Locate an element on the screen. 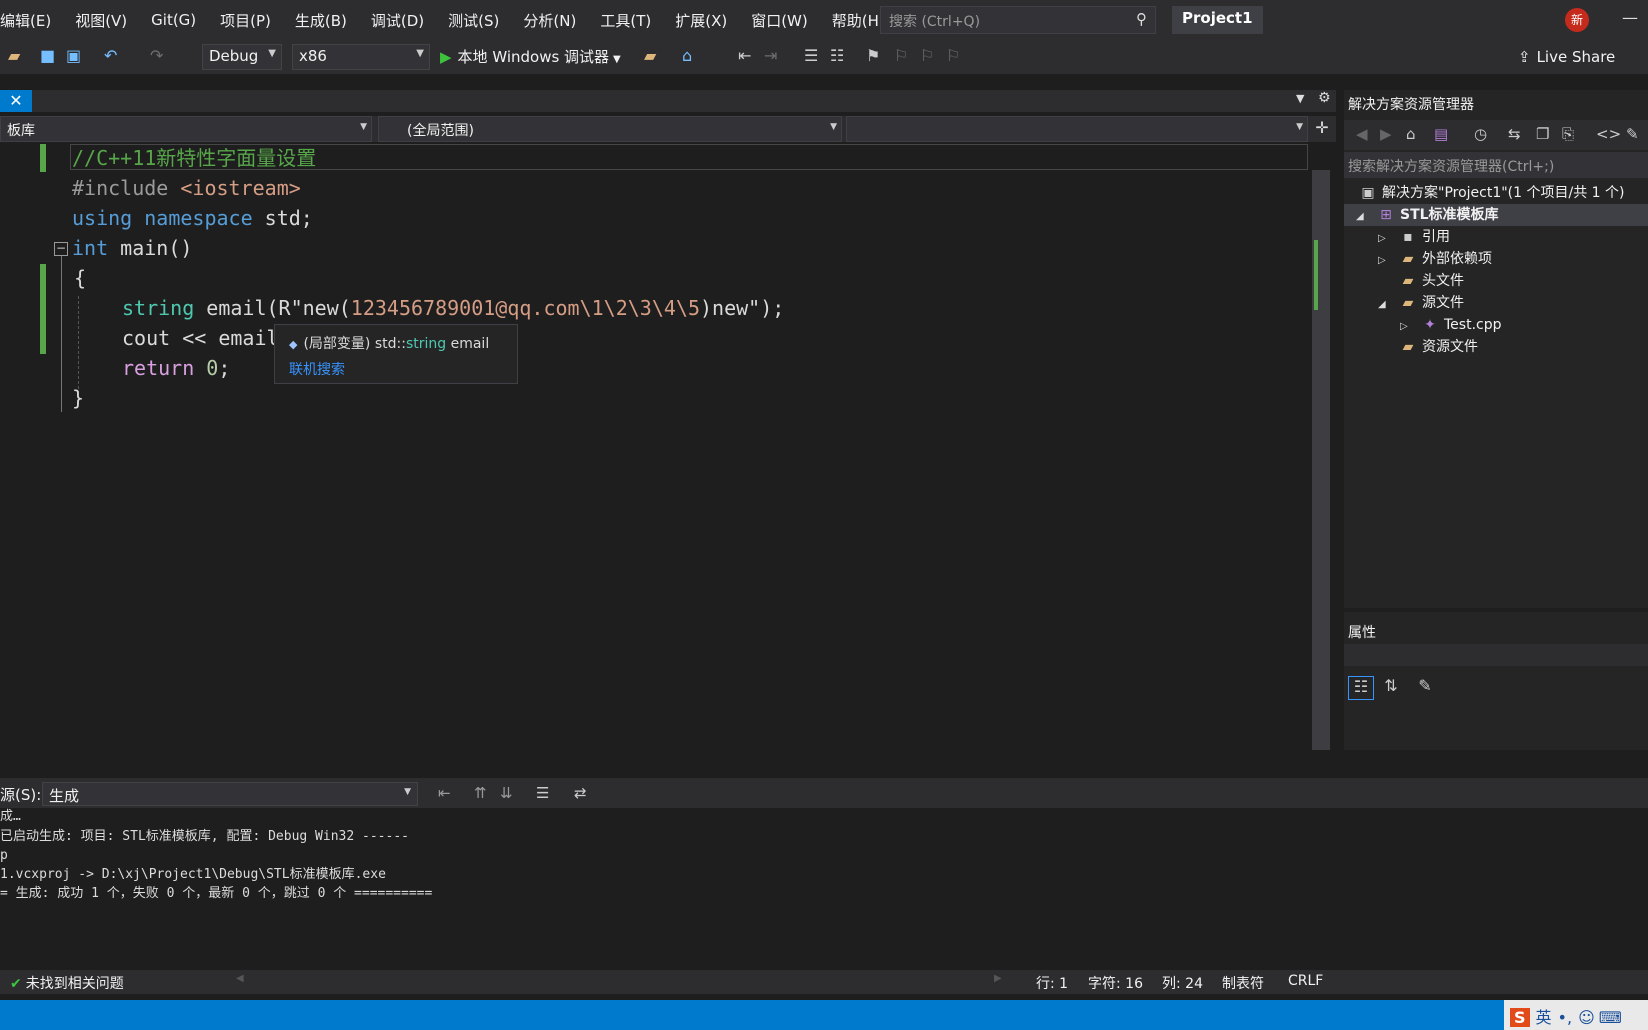 Image resolution: width=1648 pixels, height=1030 pixels. string-literal: 123456789001@qq.com\1\2\3\4\5 is located at coordinates (525, 308).